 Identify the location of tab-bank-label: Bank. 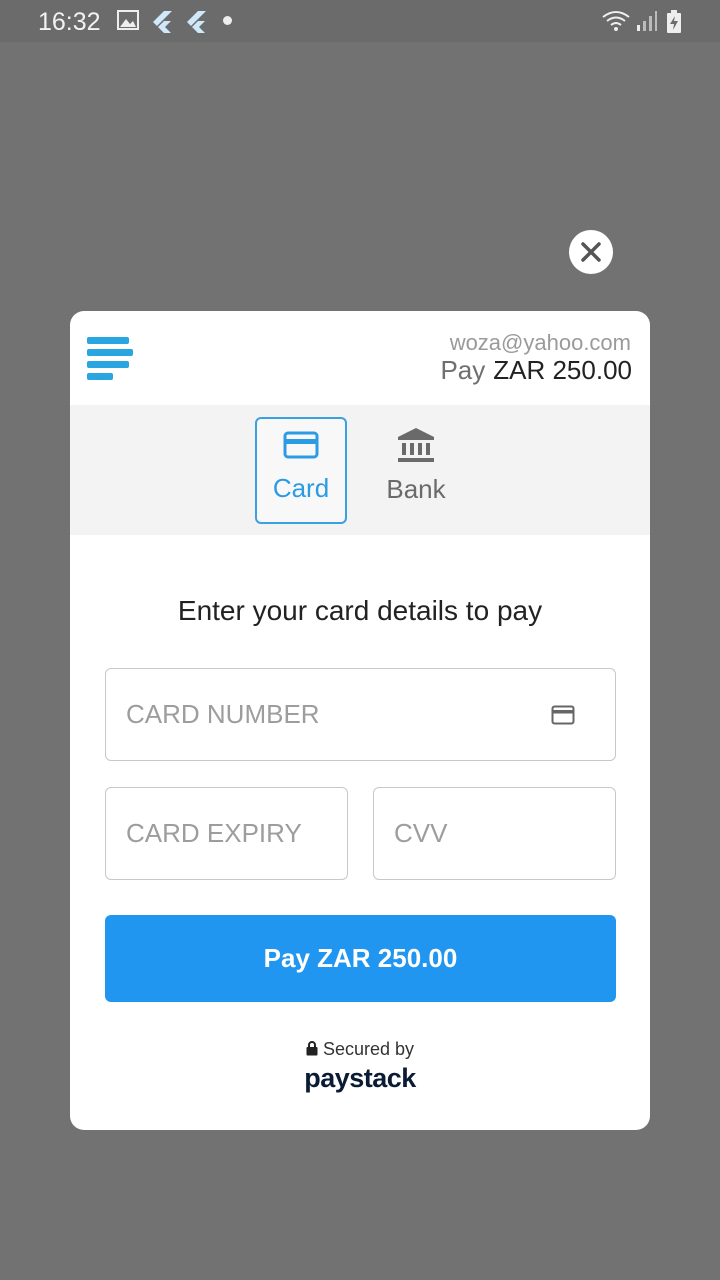
(416, 489).